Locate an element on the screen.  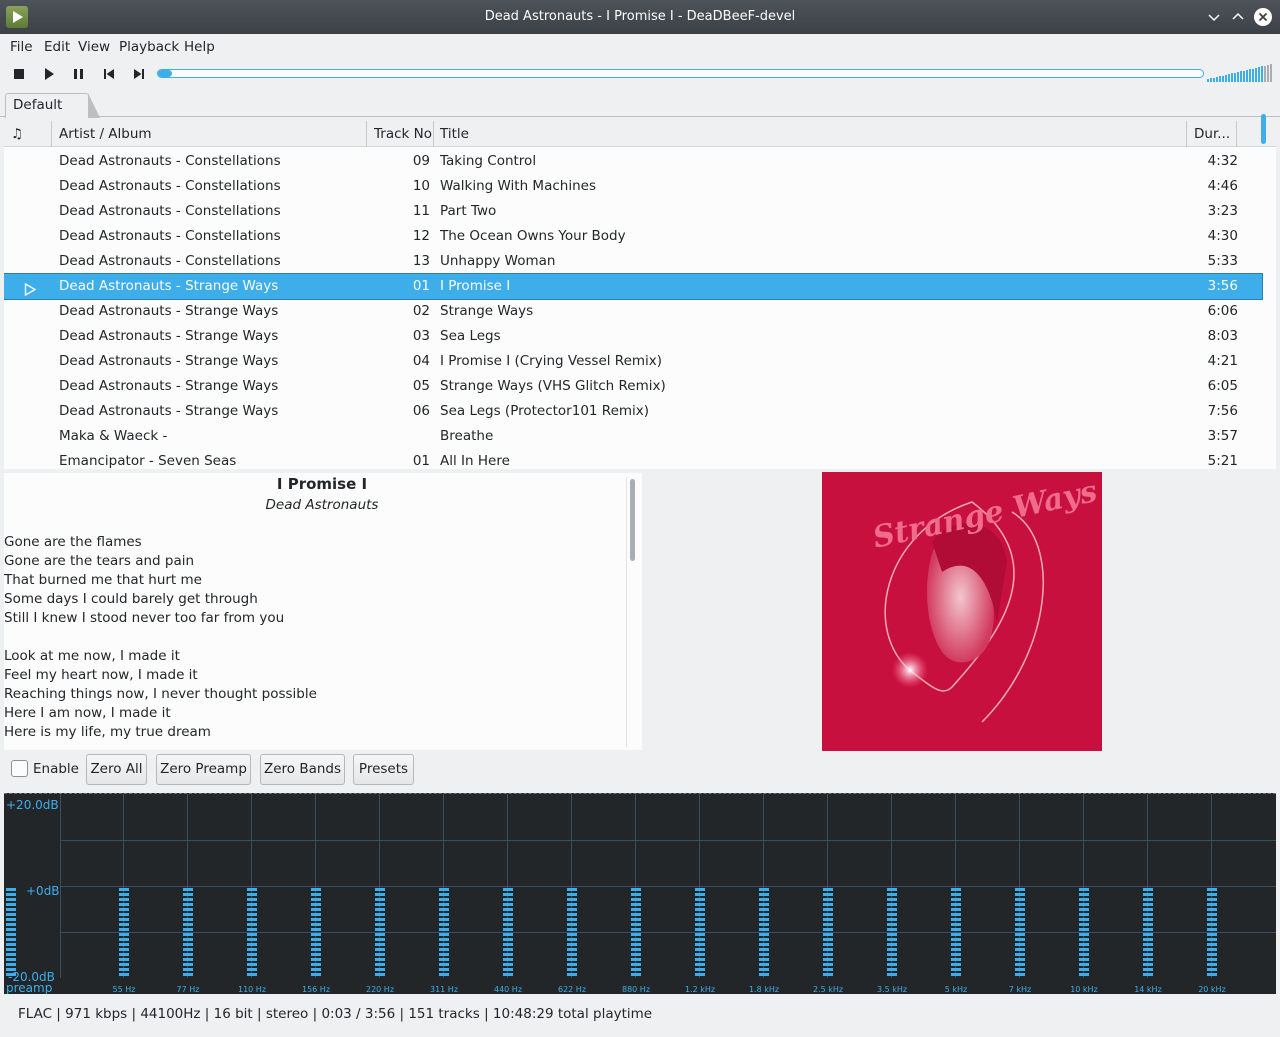
volume-bar is located at coordinates (1241, 73).